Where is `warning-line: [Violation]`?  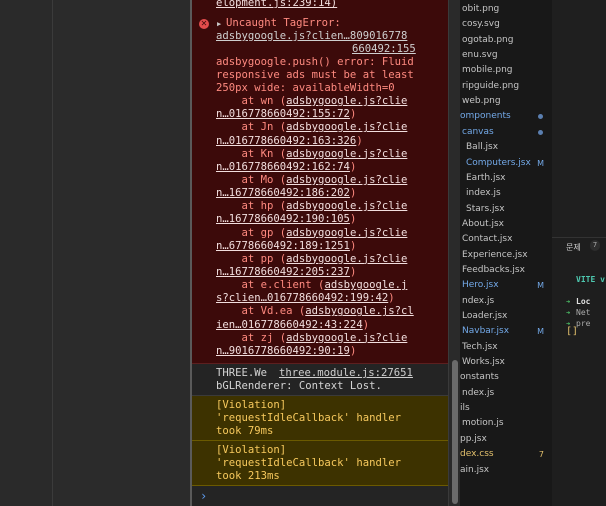 warning-line: [Violation] is located at coordinates (251, 450).